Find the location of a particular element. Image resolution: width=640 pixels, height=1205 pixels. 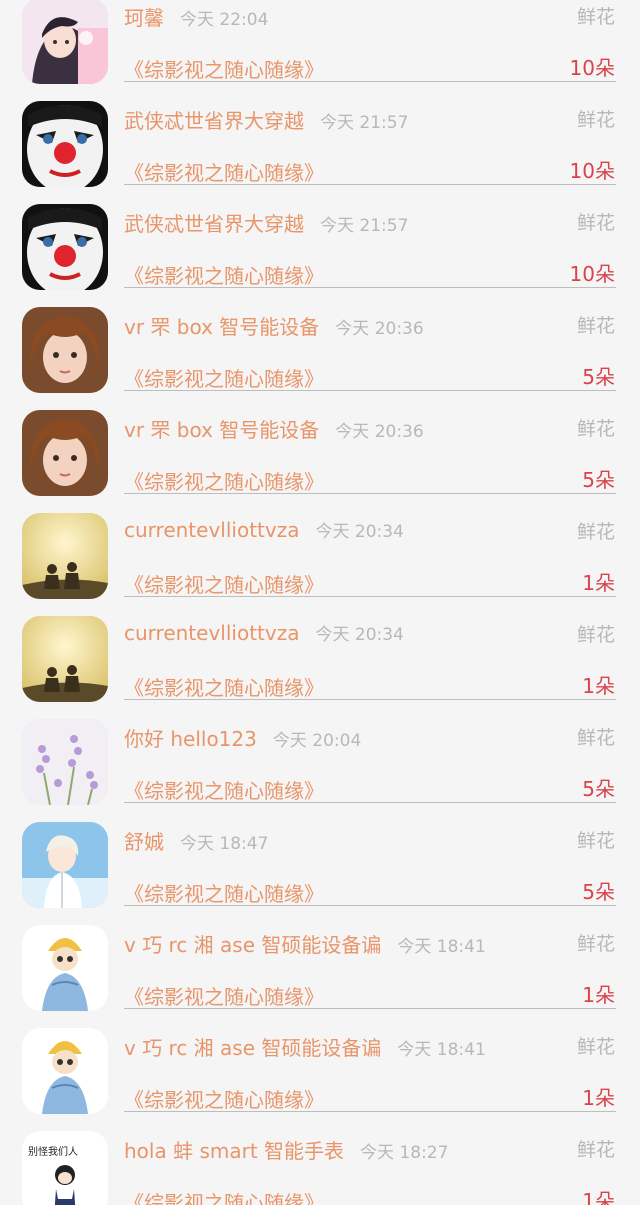

sender-name-text: v 巧 rc 湘 ase 智硕能设备谝 is located at coordinates (253, 945).